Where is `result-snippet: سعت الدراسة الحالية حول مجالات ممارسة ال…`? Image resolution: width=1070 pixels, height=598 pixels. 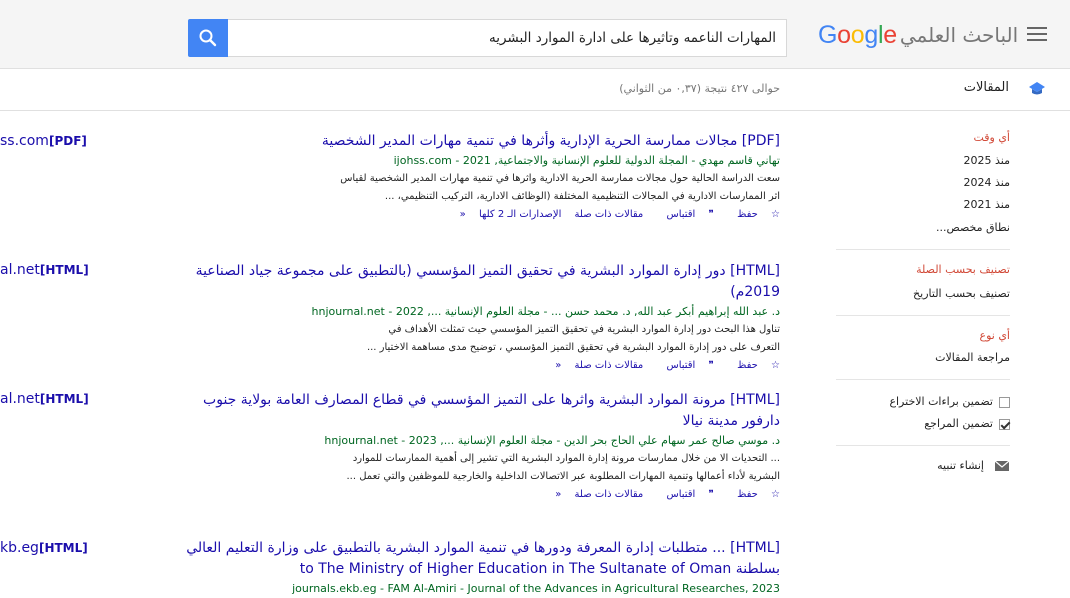
result-snippet: سعت الدراسة الحالية حول مجالات ممارسة ال… is located at coordinates (560, 178).